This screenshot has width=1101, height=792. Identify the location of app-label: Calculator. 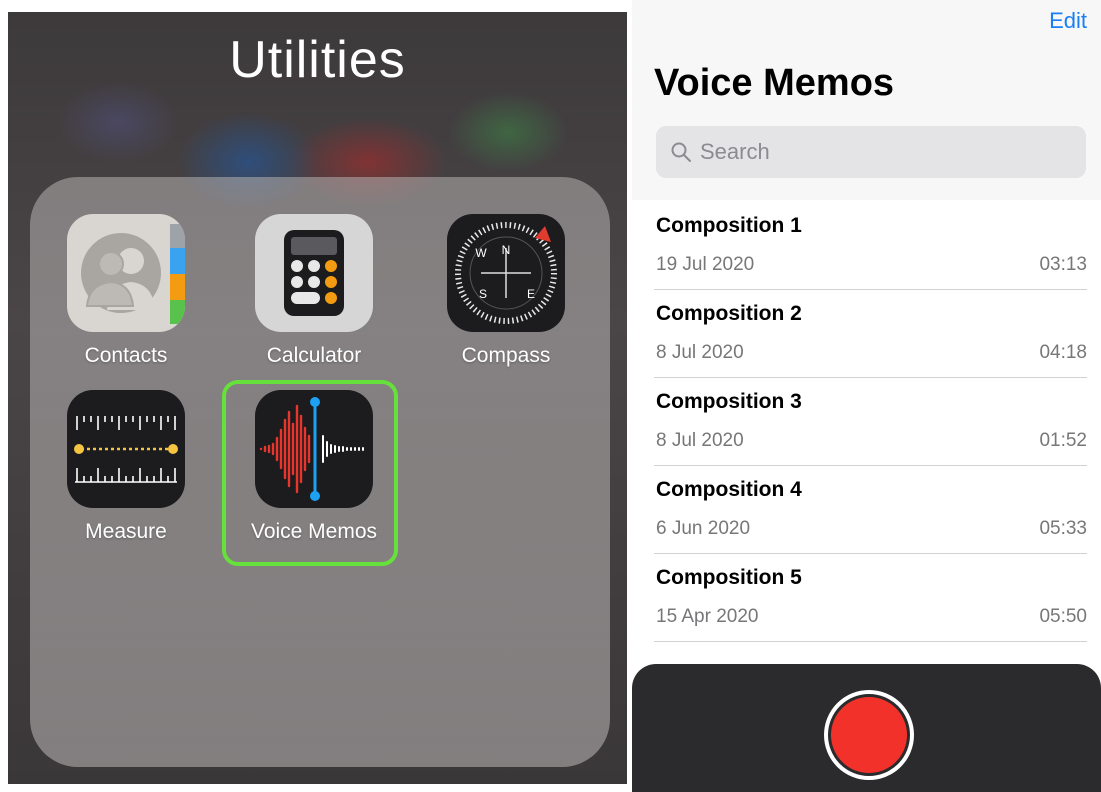
(314, 355).